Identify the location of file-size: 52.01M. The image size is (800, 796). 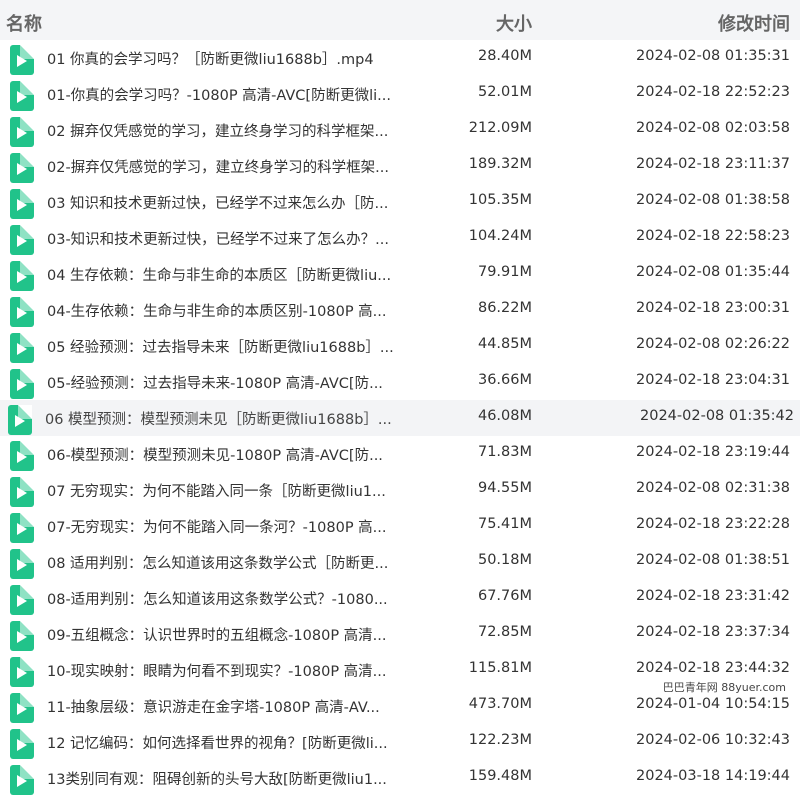
(504, 92).